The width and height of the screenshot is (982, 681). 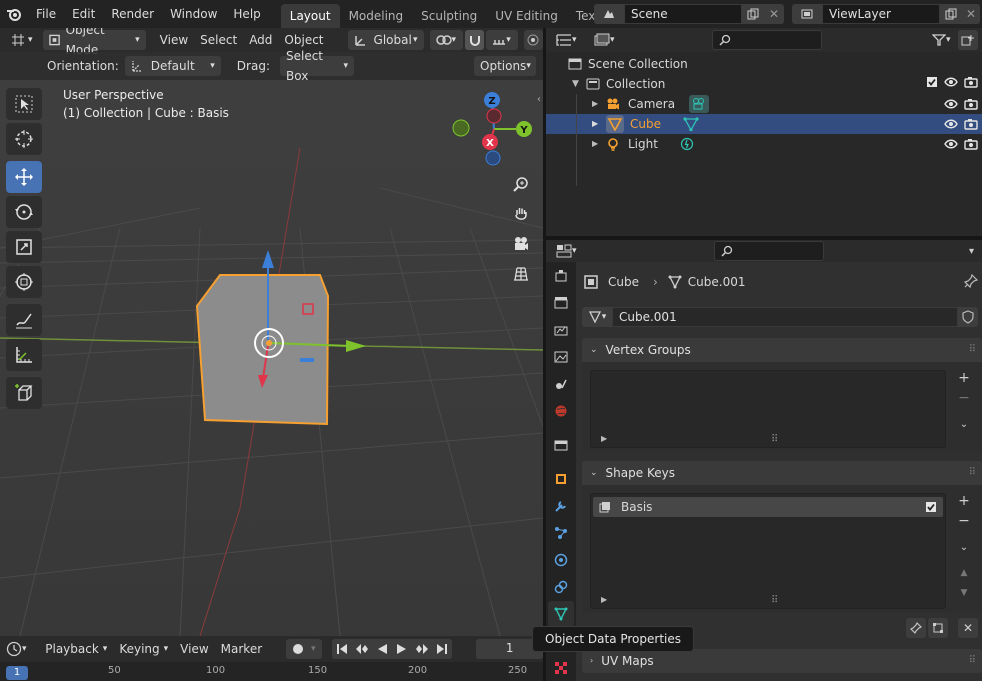 I want to click on cursor-tool, so click(x=24, y=139).